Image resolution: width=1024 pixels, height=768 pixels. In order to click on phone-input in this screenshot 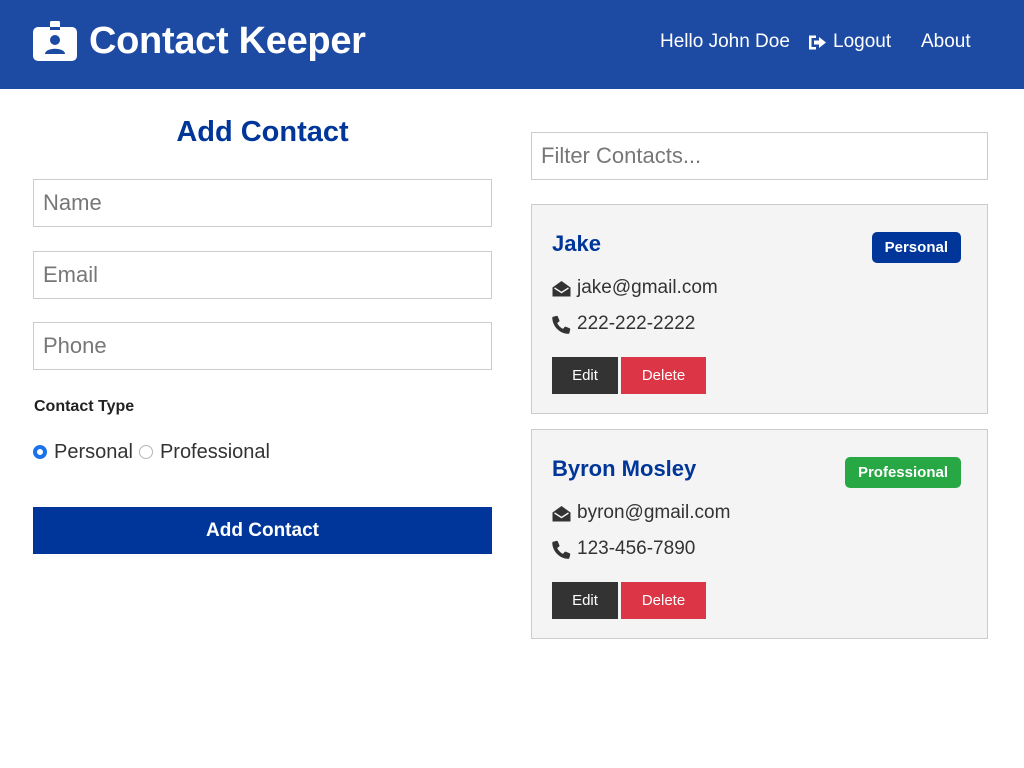, I will do `click(262, 346)`.